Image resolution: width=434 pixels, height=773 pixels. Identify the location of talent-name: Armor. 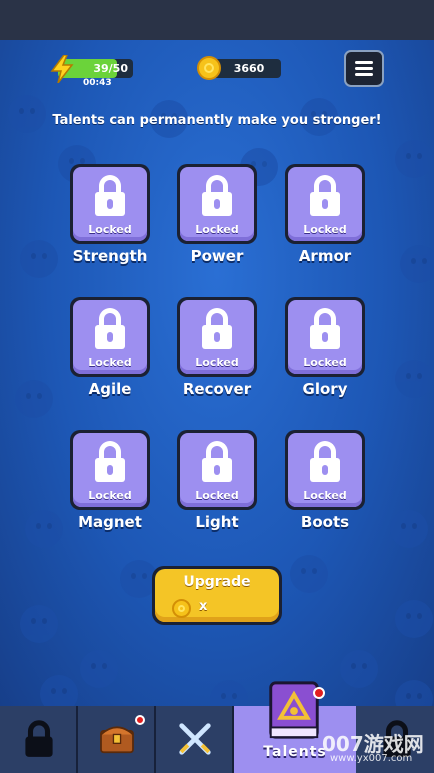
(325, 256).